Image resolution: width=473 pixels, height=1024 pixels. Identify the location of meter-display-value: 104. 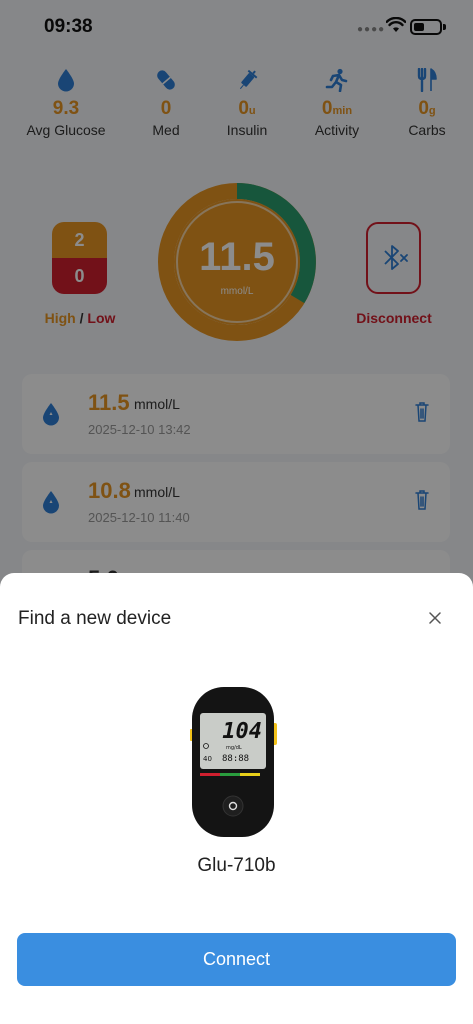
(242, 731).